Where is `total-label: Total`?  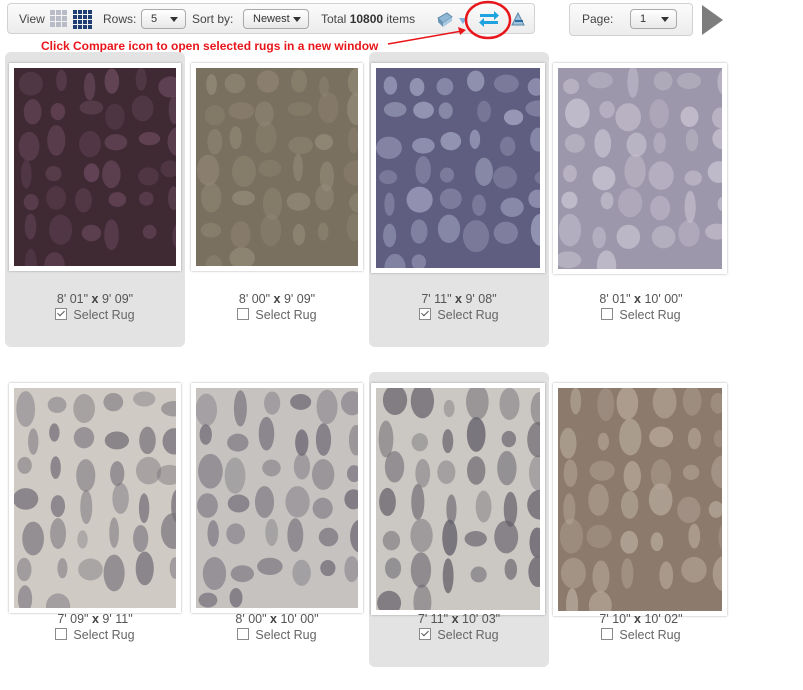 total-label: Total is located at coordinates (334, 19).